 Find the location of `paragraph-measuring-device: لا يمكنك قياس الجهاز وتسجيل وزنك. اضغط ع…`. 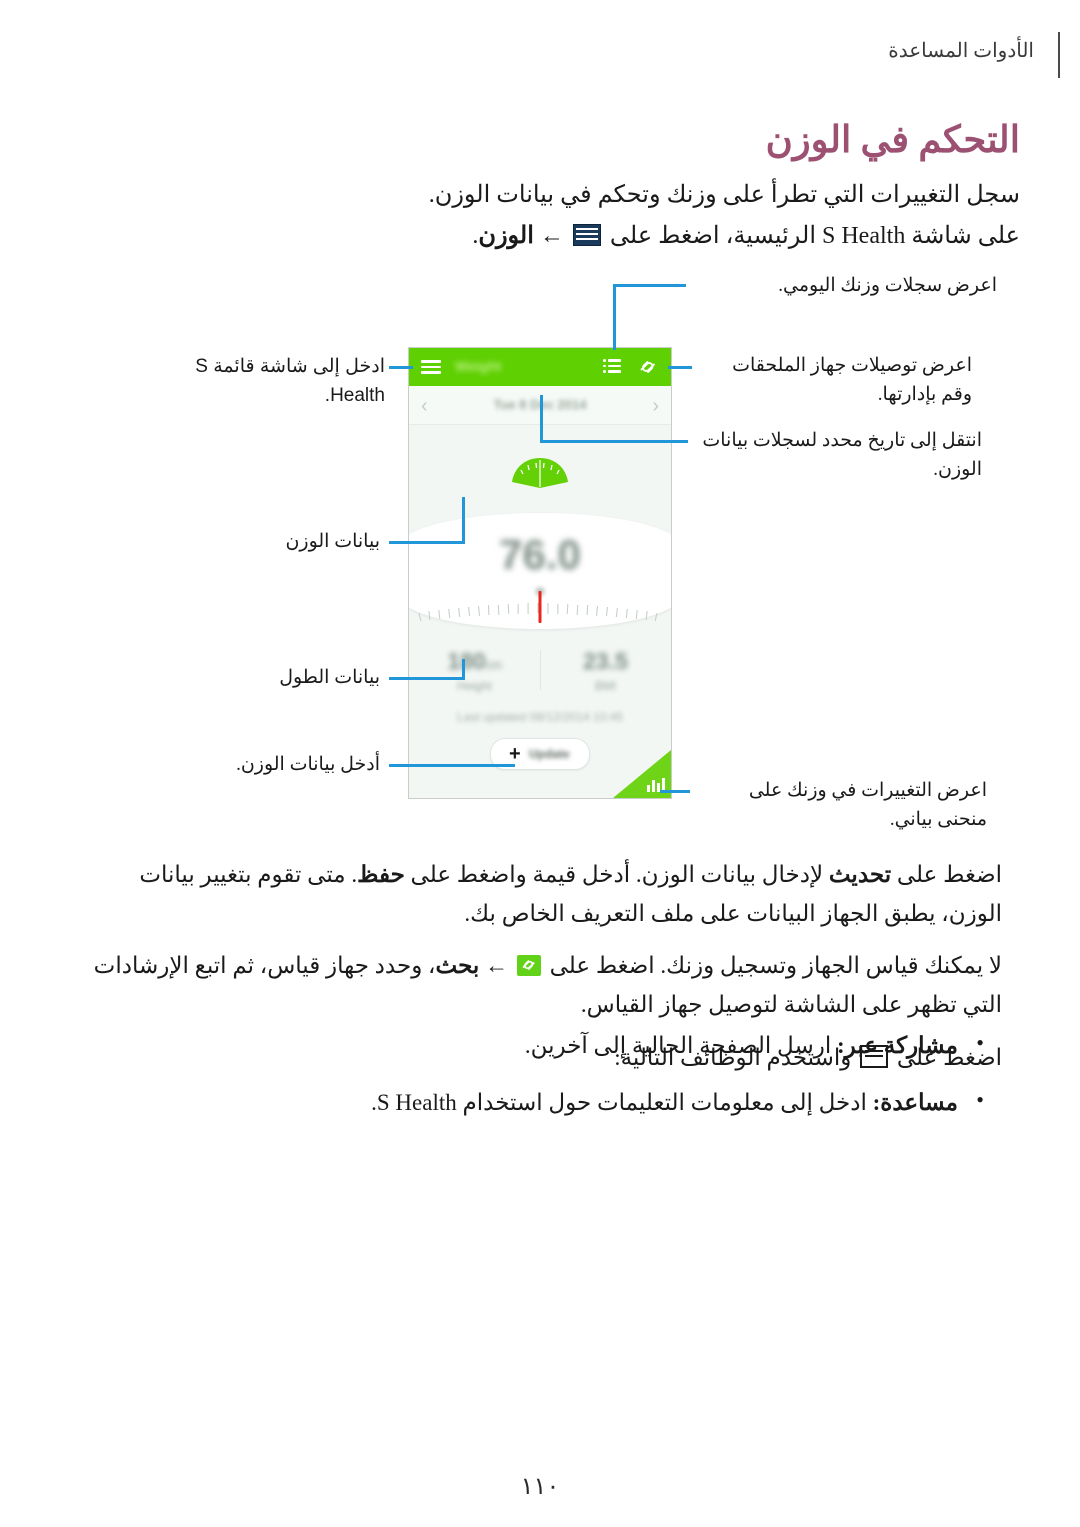

paragraph-measuring-device: لا يمكنك قياس الجهاز وتسجيل وزنك. اضغط ع… is located at coordinates (540, 985).